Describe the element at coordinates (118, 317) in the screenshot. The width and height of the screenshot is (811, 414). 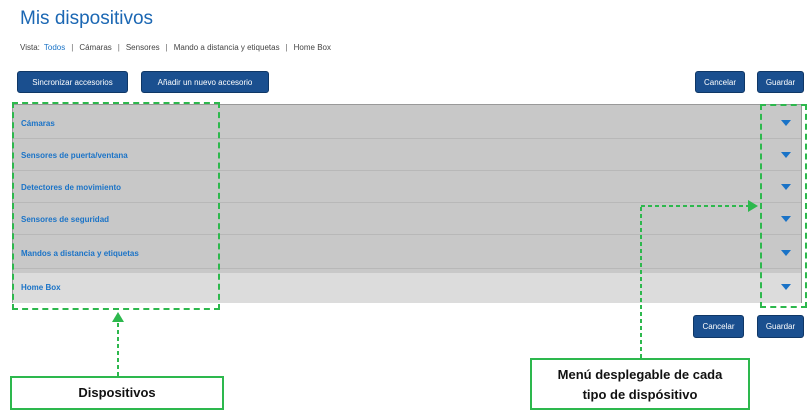
I see `devices-arrow-head` at that location.